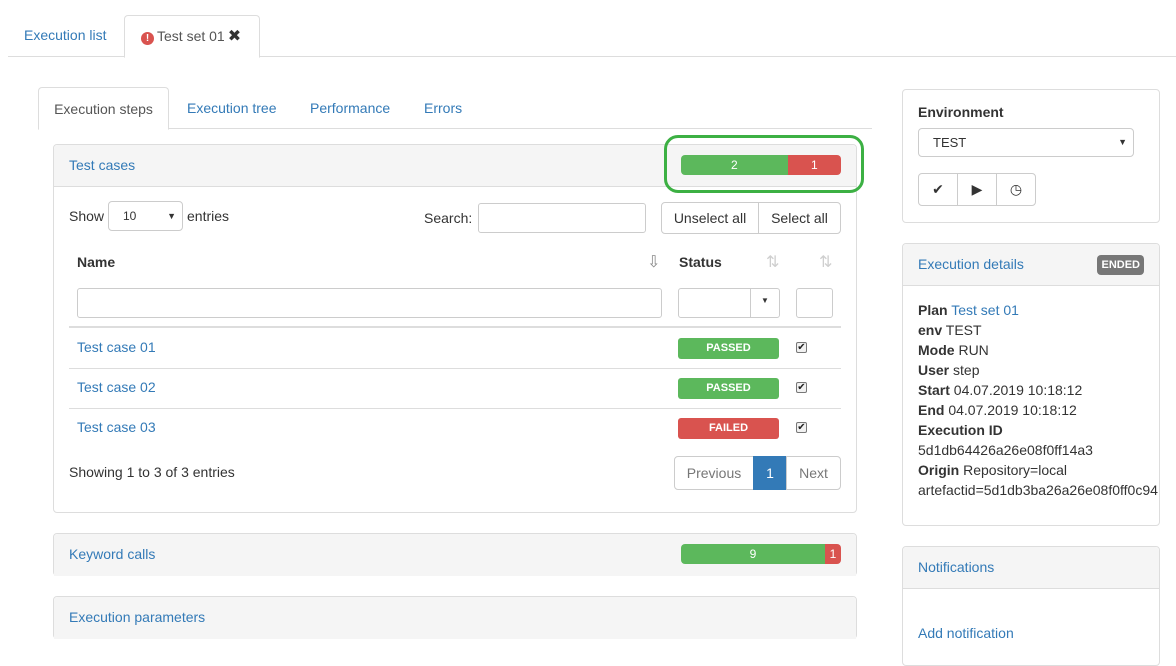 Image resolution: width=1176 pixels, height=666 pixels. Describe the element at coordinates (960, 430) in the screenshot. I see `detail-execution-id-label: Execution ID` at that location.